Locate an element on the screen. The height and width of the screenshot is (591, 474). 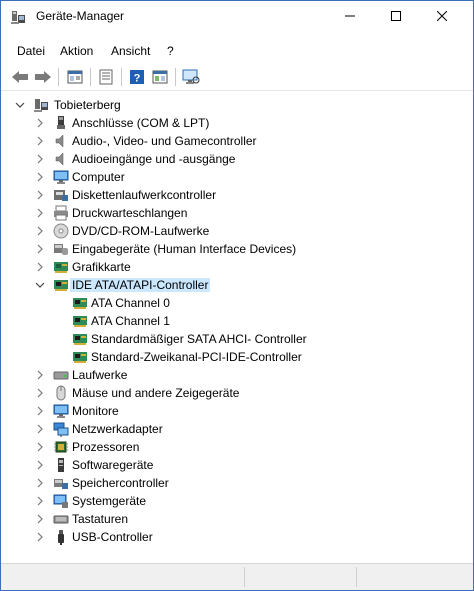
maximize-button is located at coordinates (396, 16).